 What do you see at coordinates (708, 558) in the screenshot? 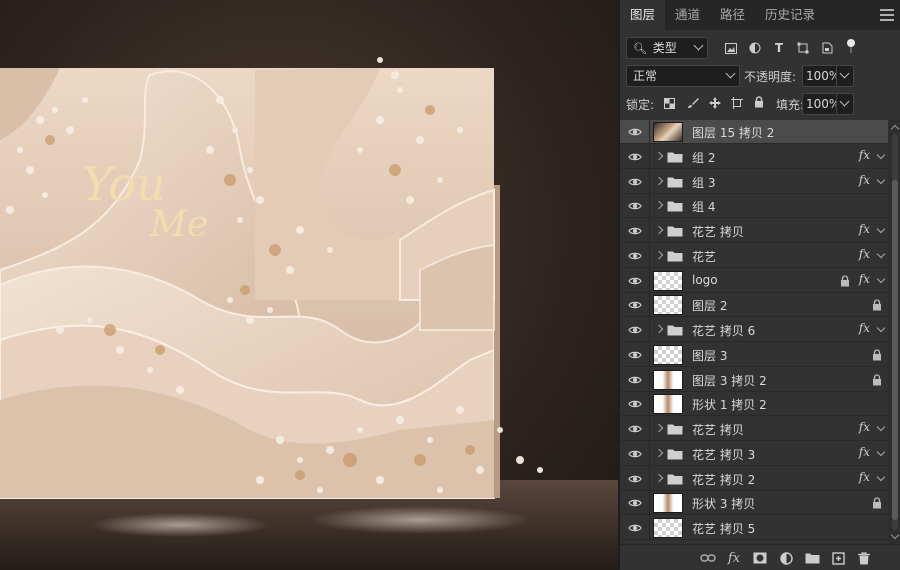
I see `link-layers-icon` at bounding box center [708, 558].